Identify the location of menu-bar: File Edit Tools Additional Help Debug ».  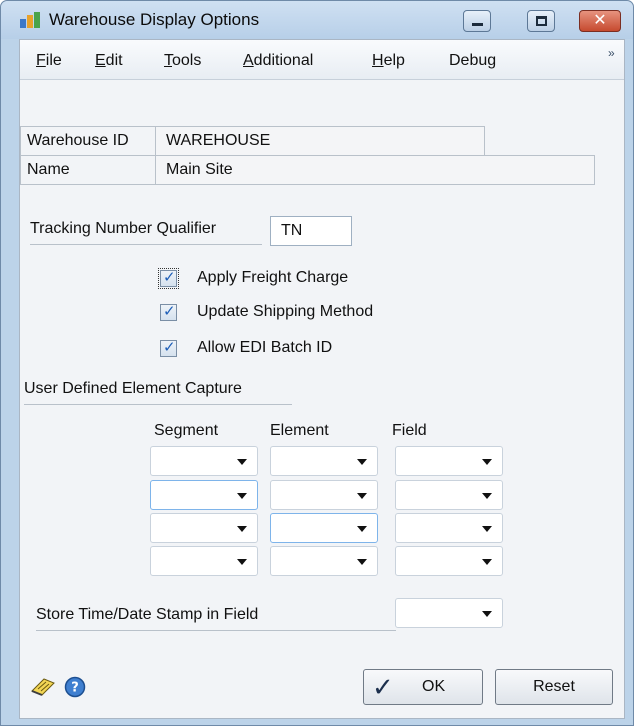
(322, 60).